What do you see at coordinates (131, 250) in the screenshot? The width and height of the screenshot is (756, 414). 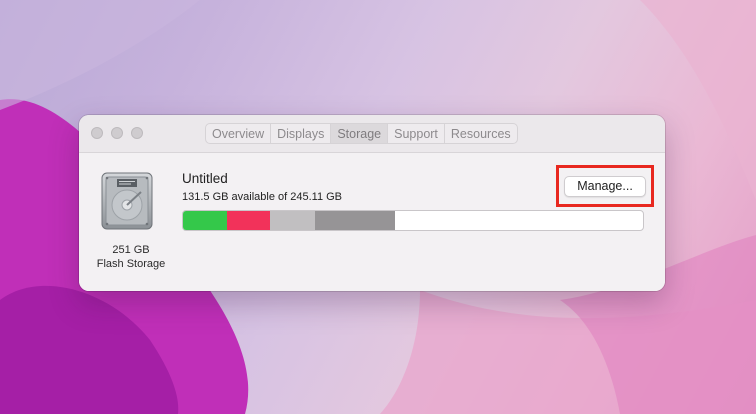 I see `disk-capacity: 251 GB` at bounding box center [131, 250].